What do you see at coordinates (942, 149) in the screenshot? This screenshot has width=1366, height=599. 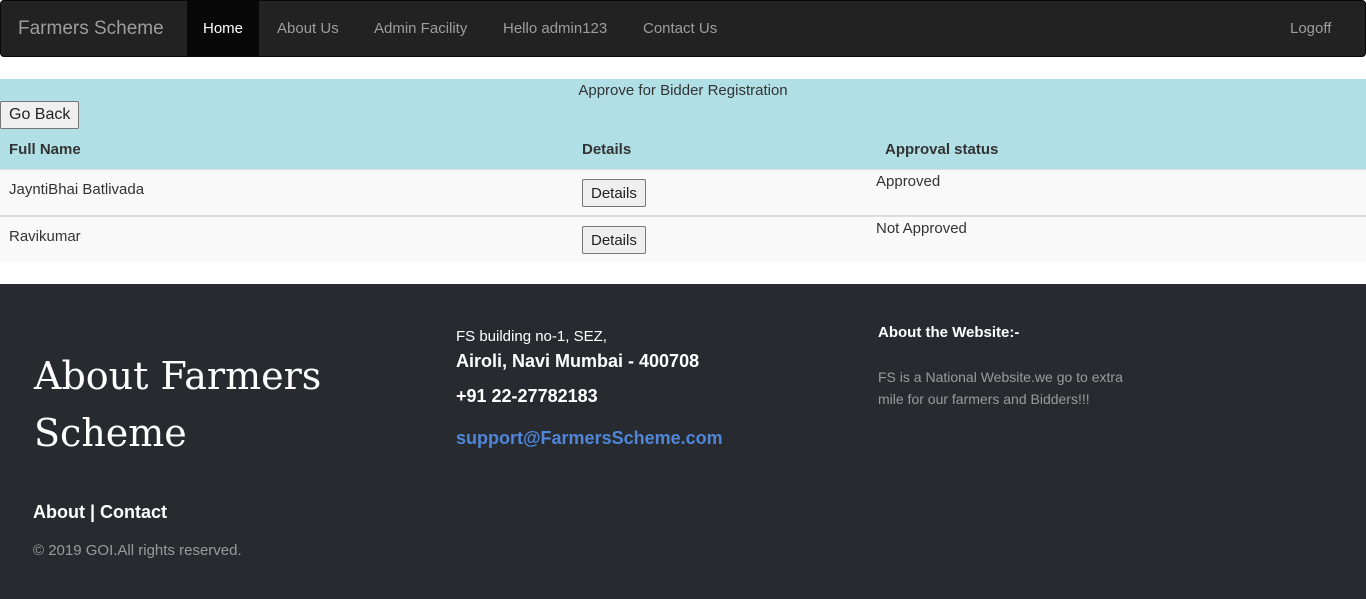 I see `column-header-approval-status: Approval status` at bounding box center [942, 149].